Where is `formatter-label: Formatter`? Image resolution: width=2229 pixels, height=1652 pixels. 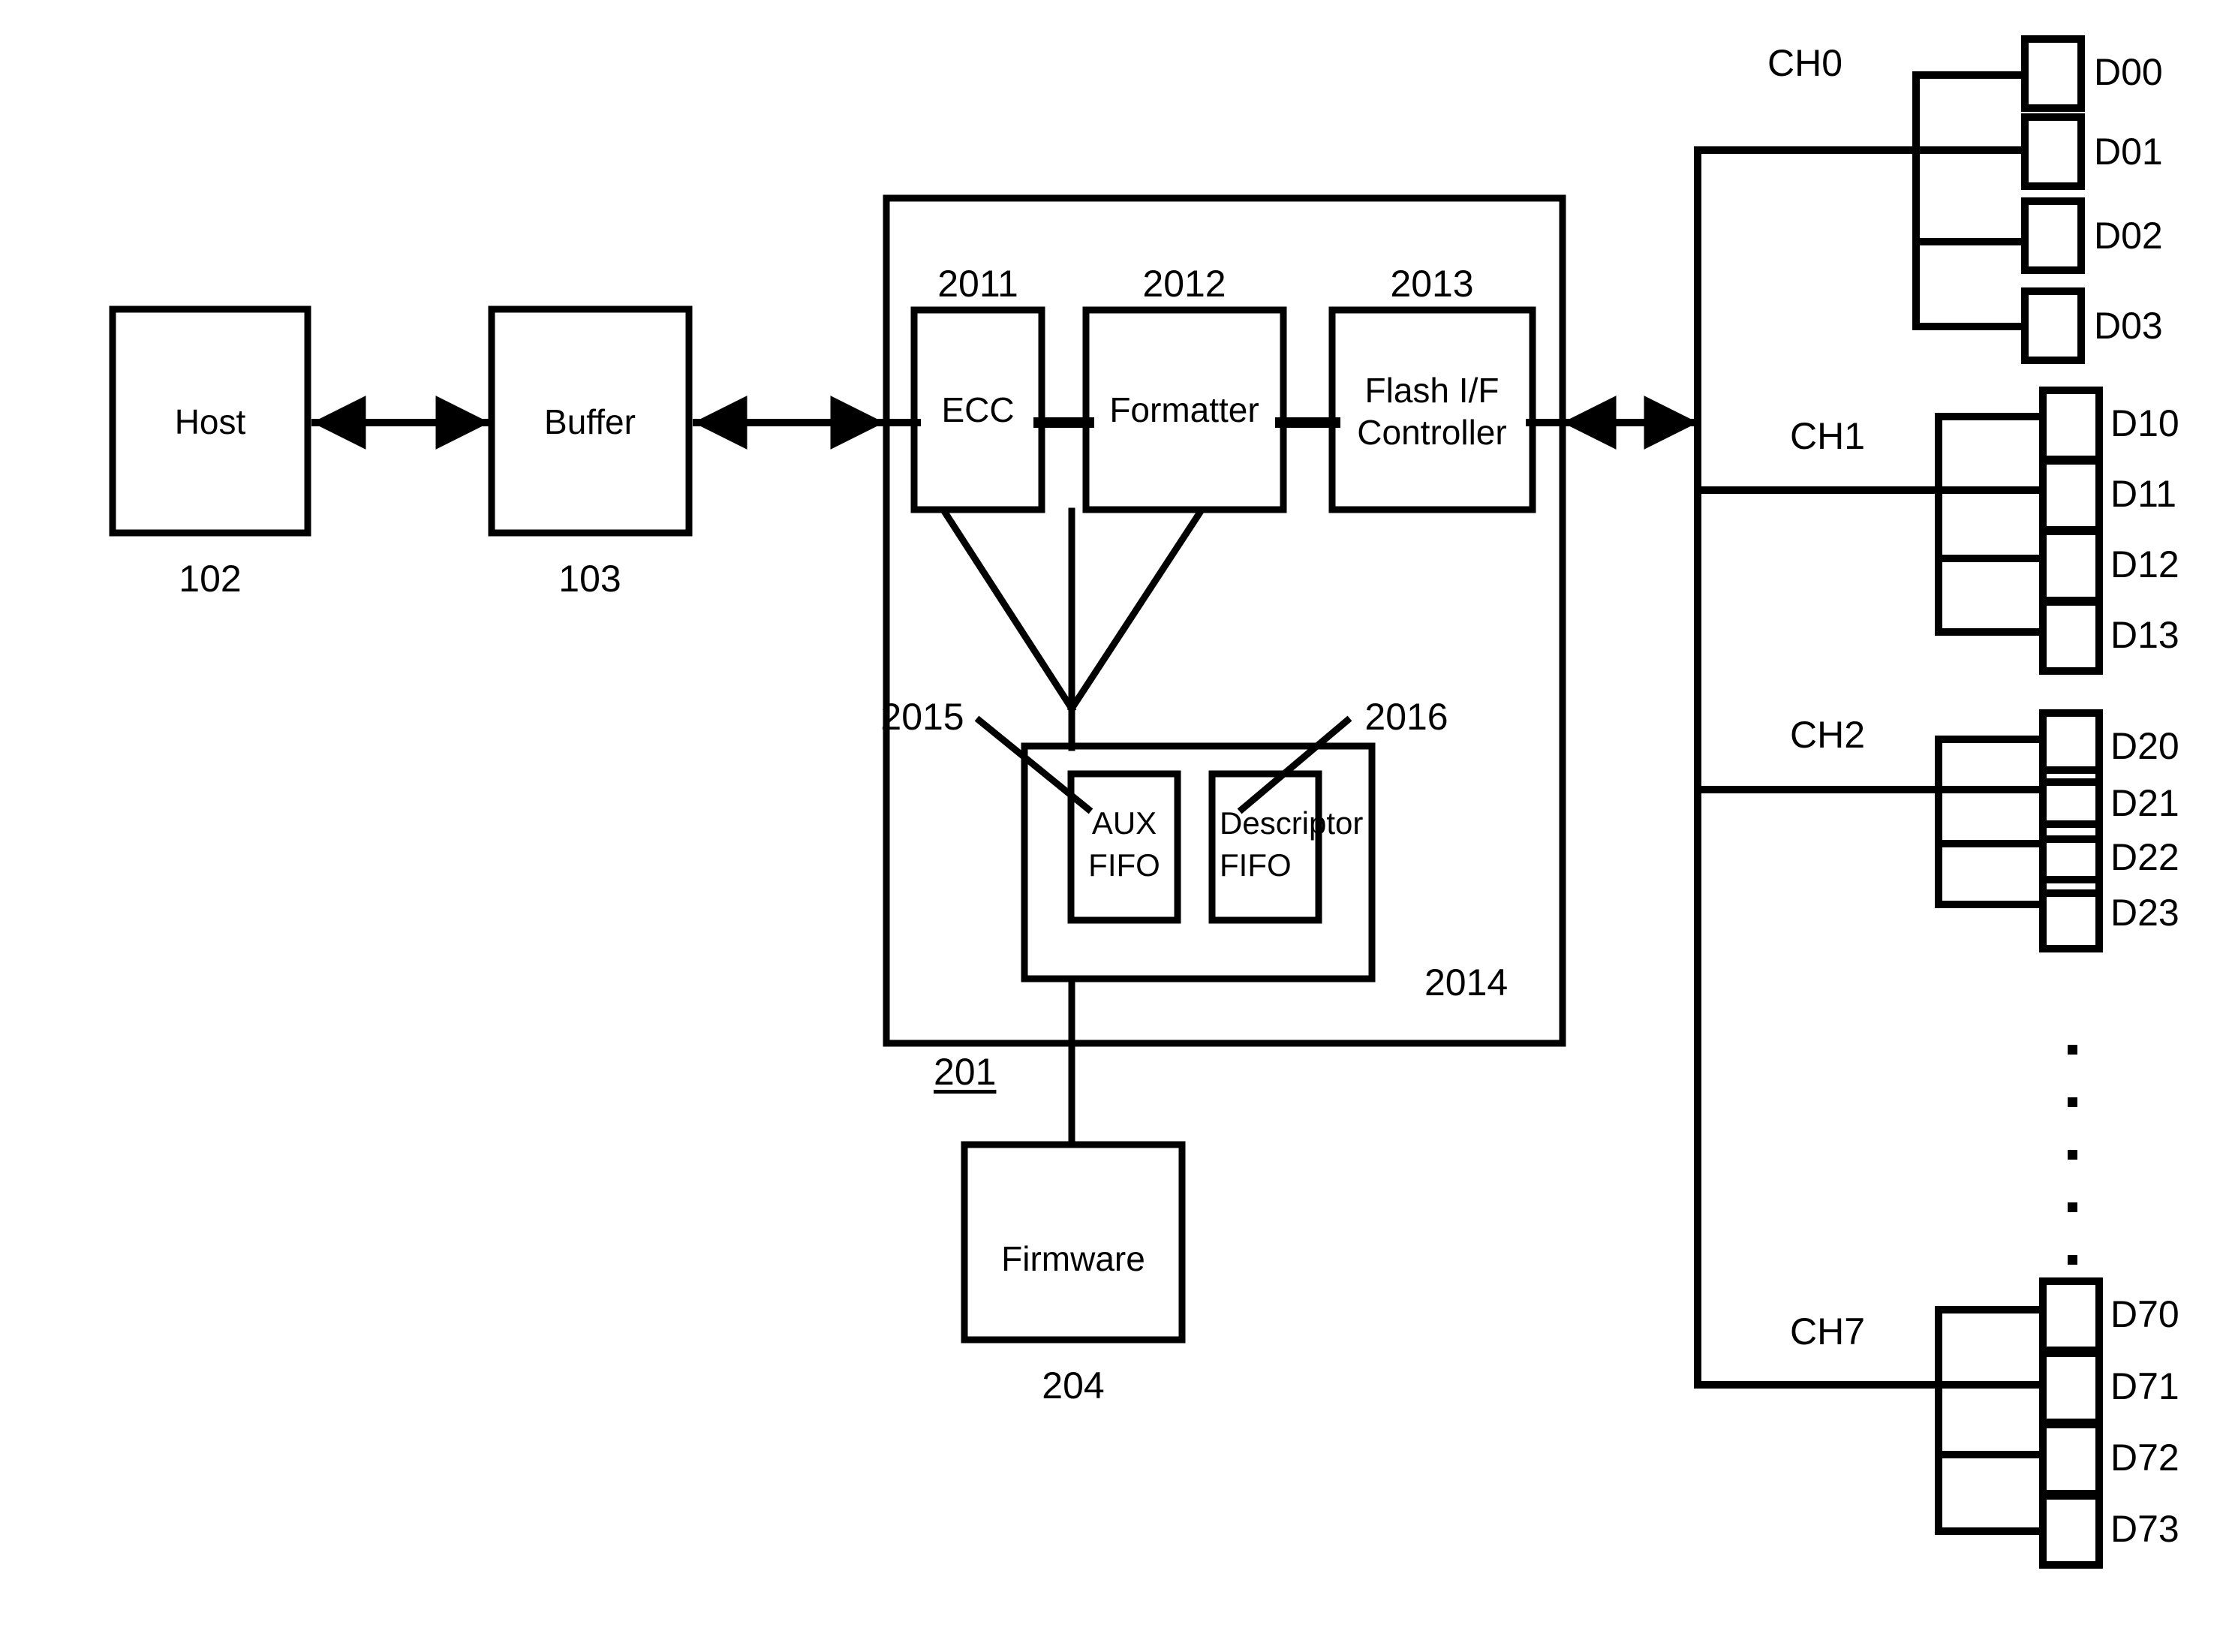
formatter-label: Formatter is located at coordinates (1184, 409).